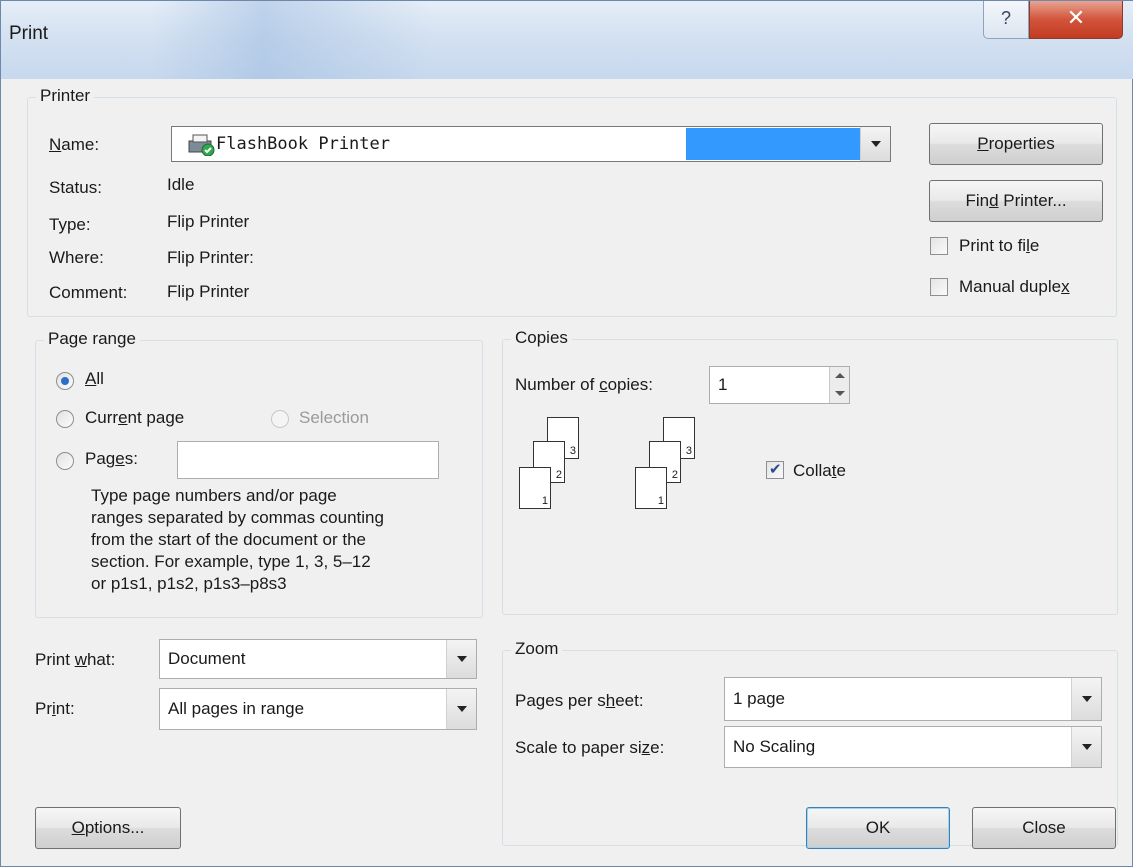 This screenshot has height=867, width=1133. What do you see at coordinates (651, 488) in the screenshot?
I see `page-icon: 1` at bounding box center [651, 488].